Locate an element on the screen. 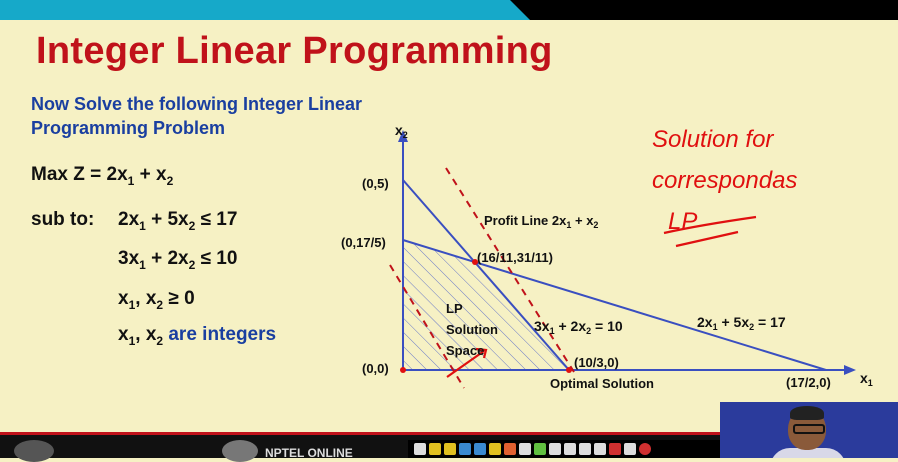  handwritten-line-2: correspondas is located at coordinates (724, 180).